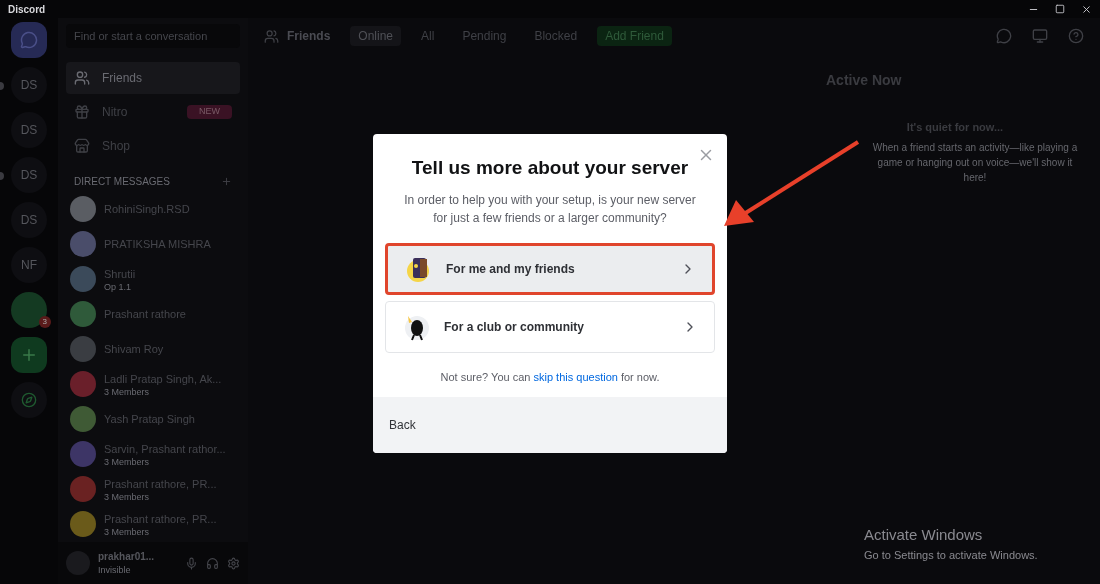 The width and height of the screenshot is (1100, 584). Describe the element at coordinates (209, 112) in the screenshot. I see `new-badge: NEW` at that location.